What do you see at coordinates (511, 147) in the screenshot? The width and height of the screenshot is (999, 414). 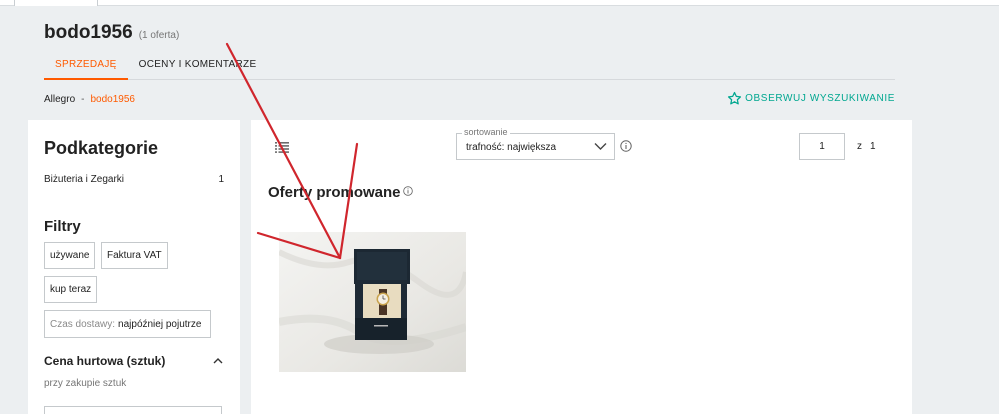 I see `sort-value: trafność: największa` at bounding box center [511, 147].